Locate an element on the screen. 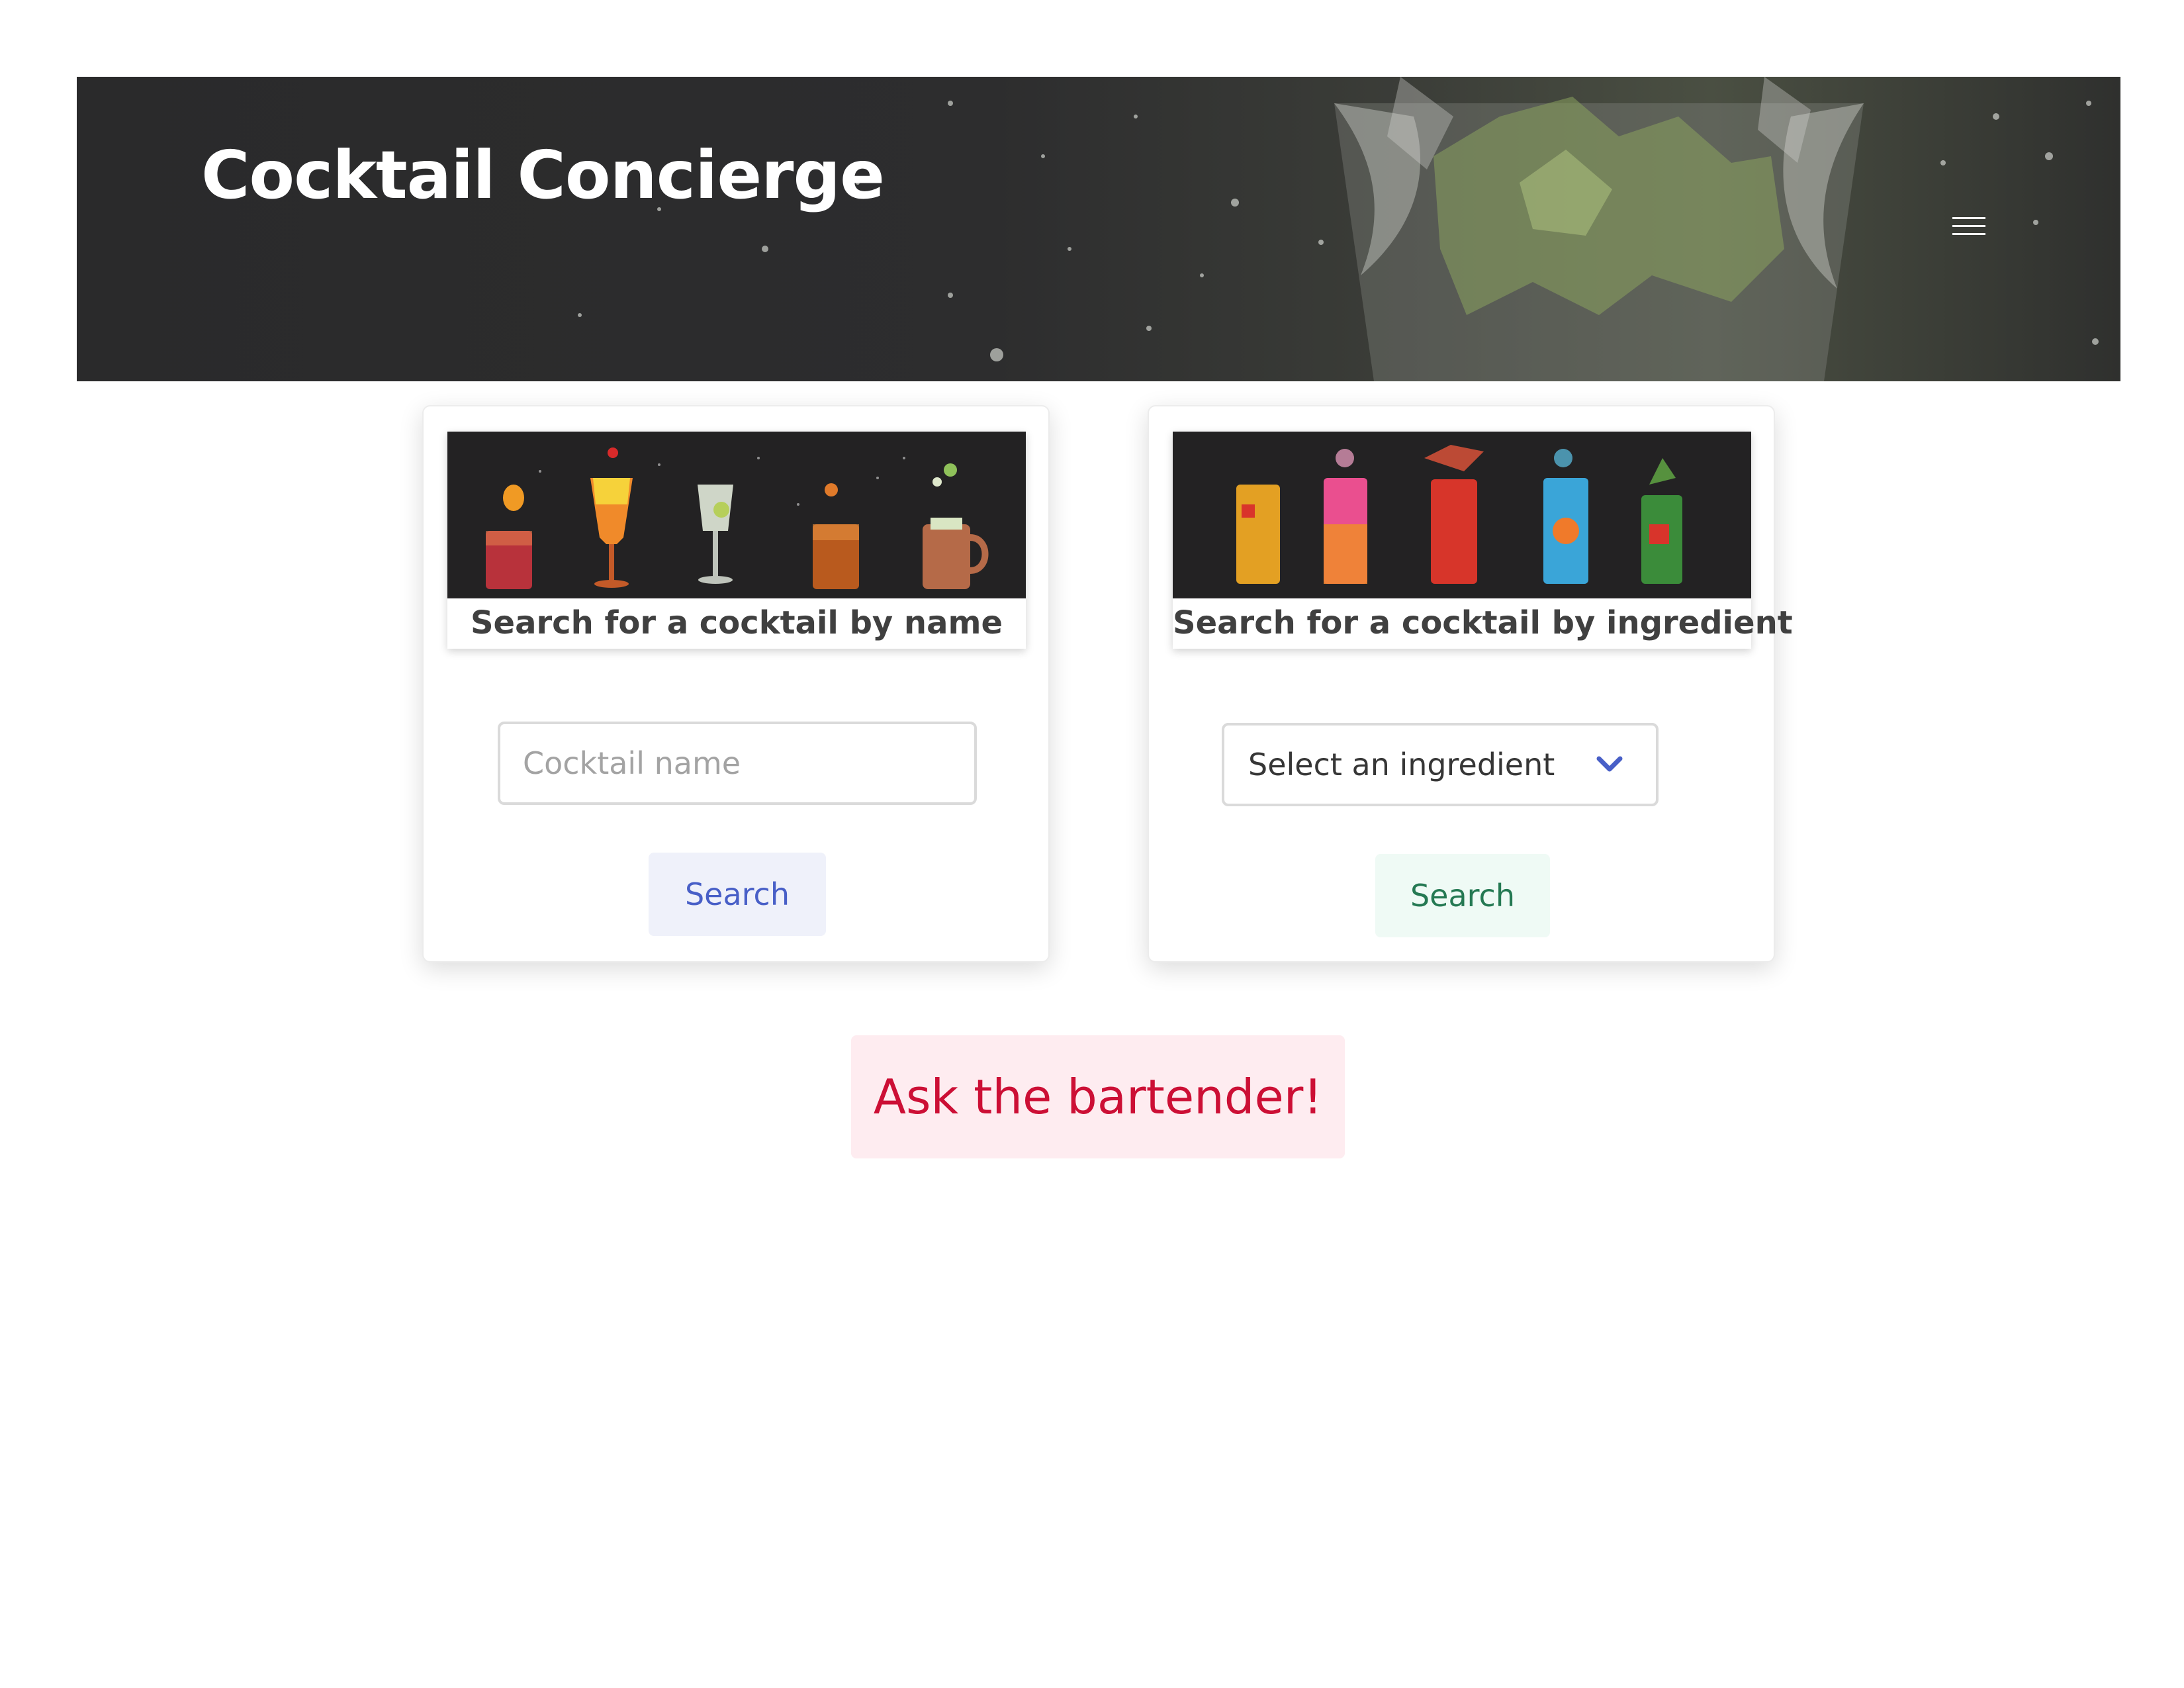 The image size is (2184, 1688). search-by-name-button: Search is located at coordinates (738, 894).